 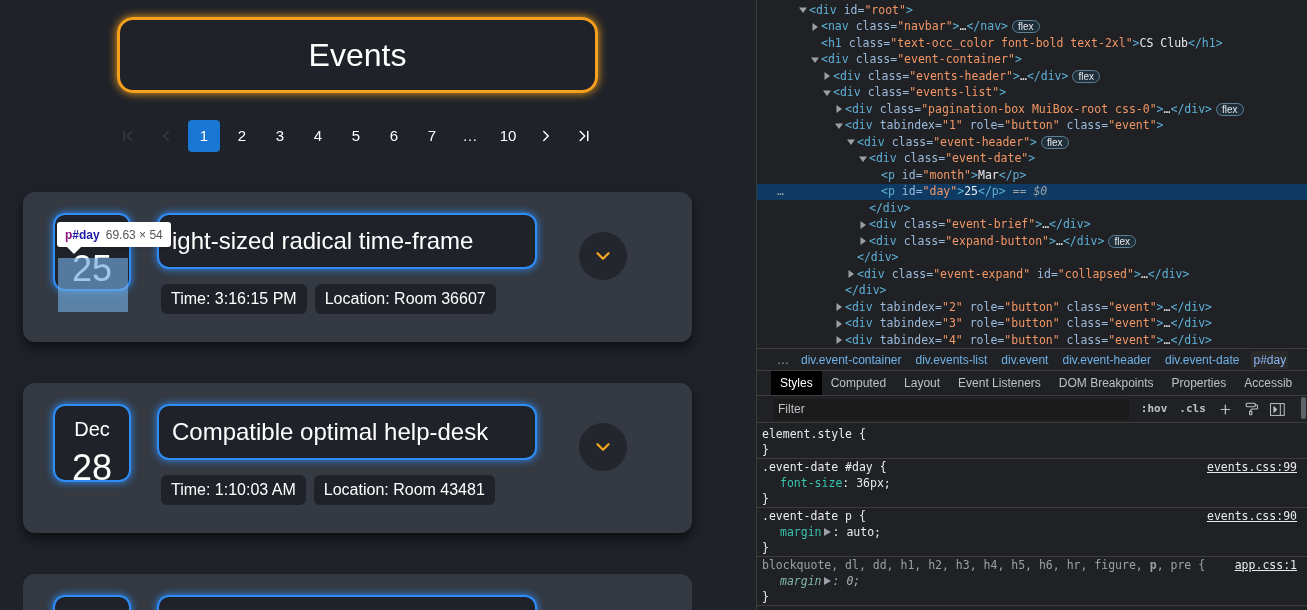 What do you see at coordinates (1032, 125) in the screenshot?
I see `dom-node: <div tabindex="1" role="button" class="event">` at bounding box center [1032, 125].